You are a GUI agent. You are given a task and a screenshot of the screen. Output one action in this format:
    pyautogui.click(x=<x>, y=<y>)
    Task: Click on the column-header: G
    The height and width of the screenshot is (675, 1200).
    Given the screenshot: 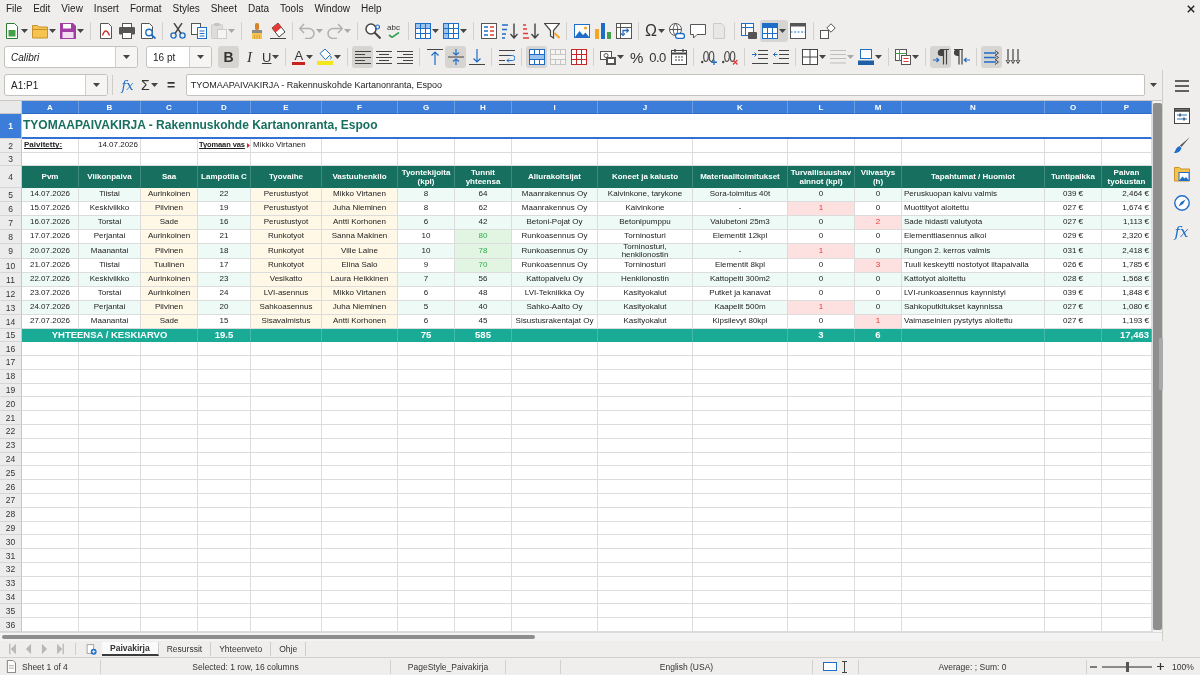 What is the action you would take?
    pyautogui.click(x=426, y=107)
    